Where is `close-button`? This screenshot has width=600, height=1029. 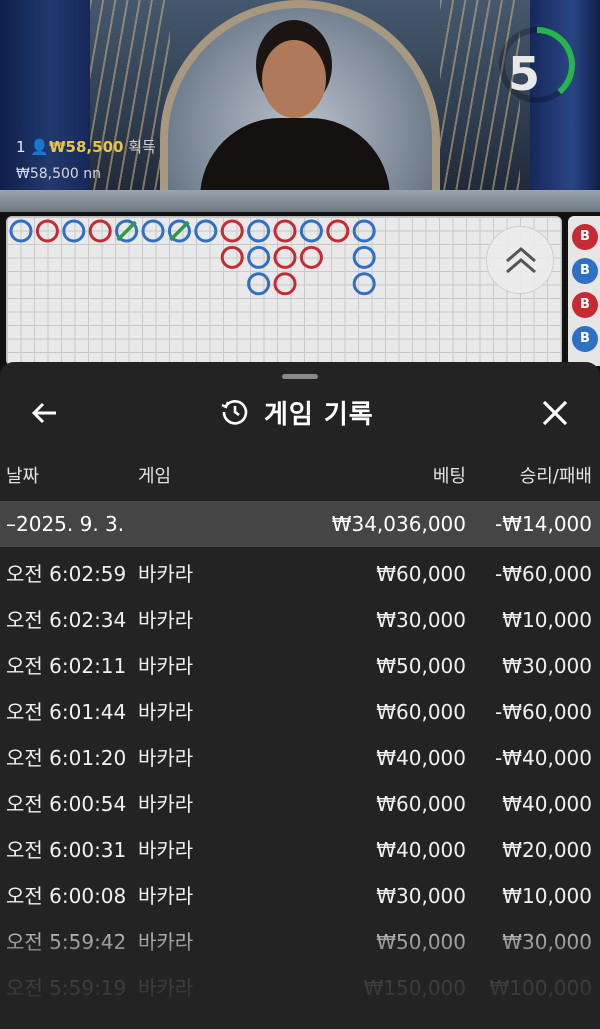
close-button is located at coordinates (555, 413).